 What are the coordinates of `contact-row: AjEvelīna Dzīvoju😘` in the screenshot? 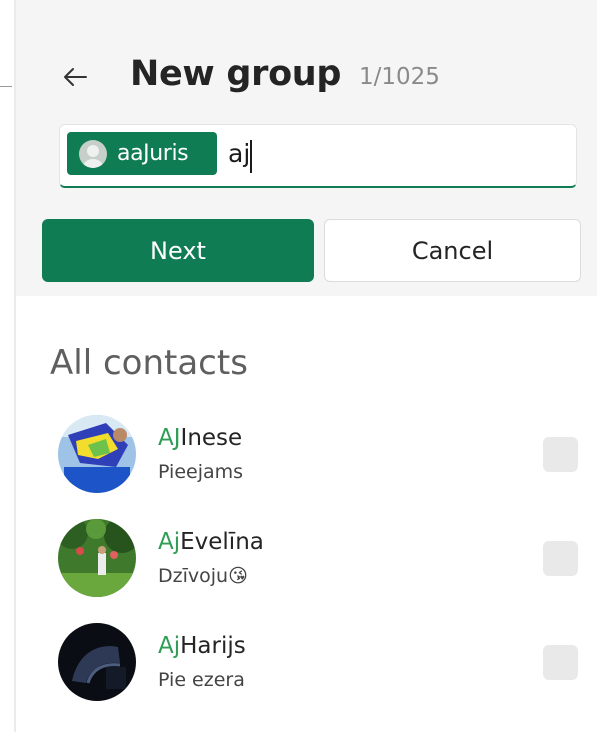 It's located at (298, 564).